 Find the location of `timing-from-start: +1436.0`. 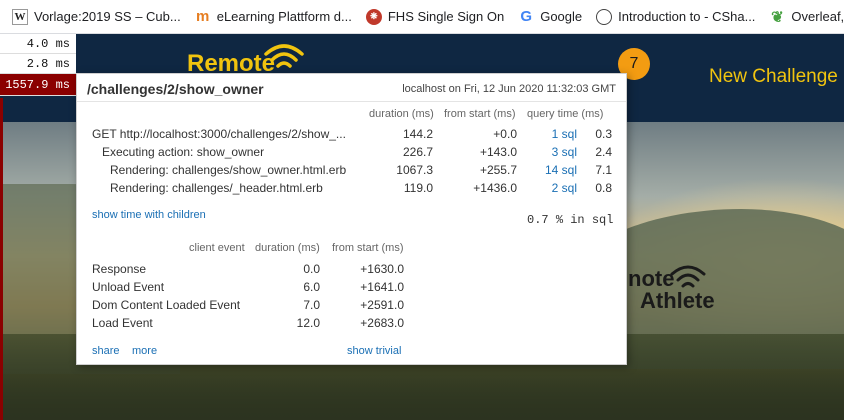

timing-from-start: +1436.0 is located at coordinates (495, 188).